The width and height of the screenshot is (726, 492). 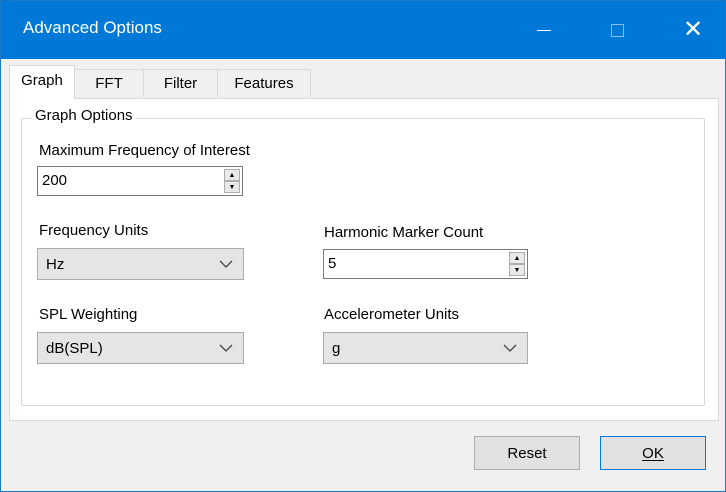 What do you see at coordinates (404, 232) in the screenshot?
I see `harmonic-marker-count-label: Harmonic Marker Count` at bounding box center [404, 232].